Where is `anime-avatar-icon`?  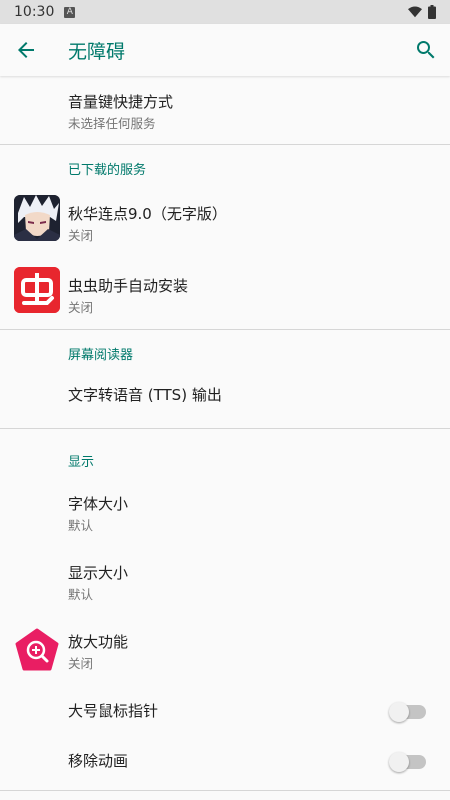
anime-avatar-icon is located at coordinates (37, 218).